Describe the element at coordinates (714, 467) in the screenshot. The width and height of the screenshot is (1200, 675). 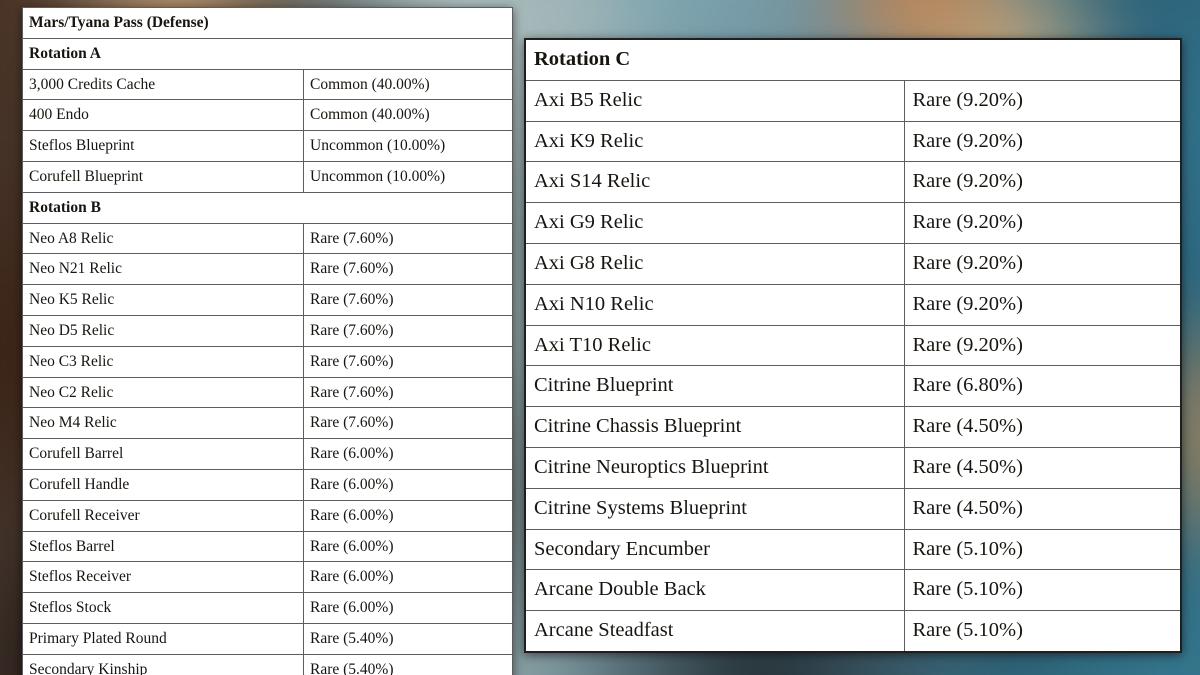
I see `reward-name-cell: Citrine Neuroptics Blueprint` at that location.